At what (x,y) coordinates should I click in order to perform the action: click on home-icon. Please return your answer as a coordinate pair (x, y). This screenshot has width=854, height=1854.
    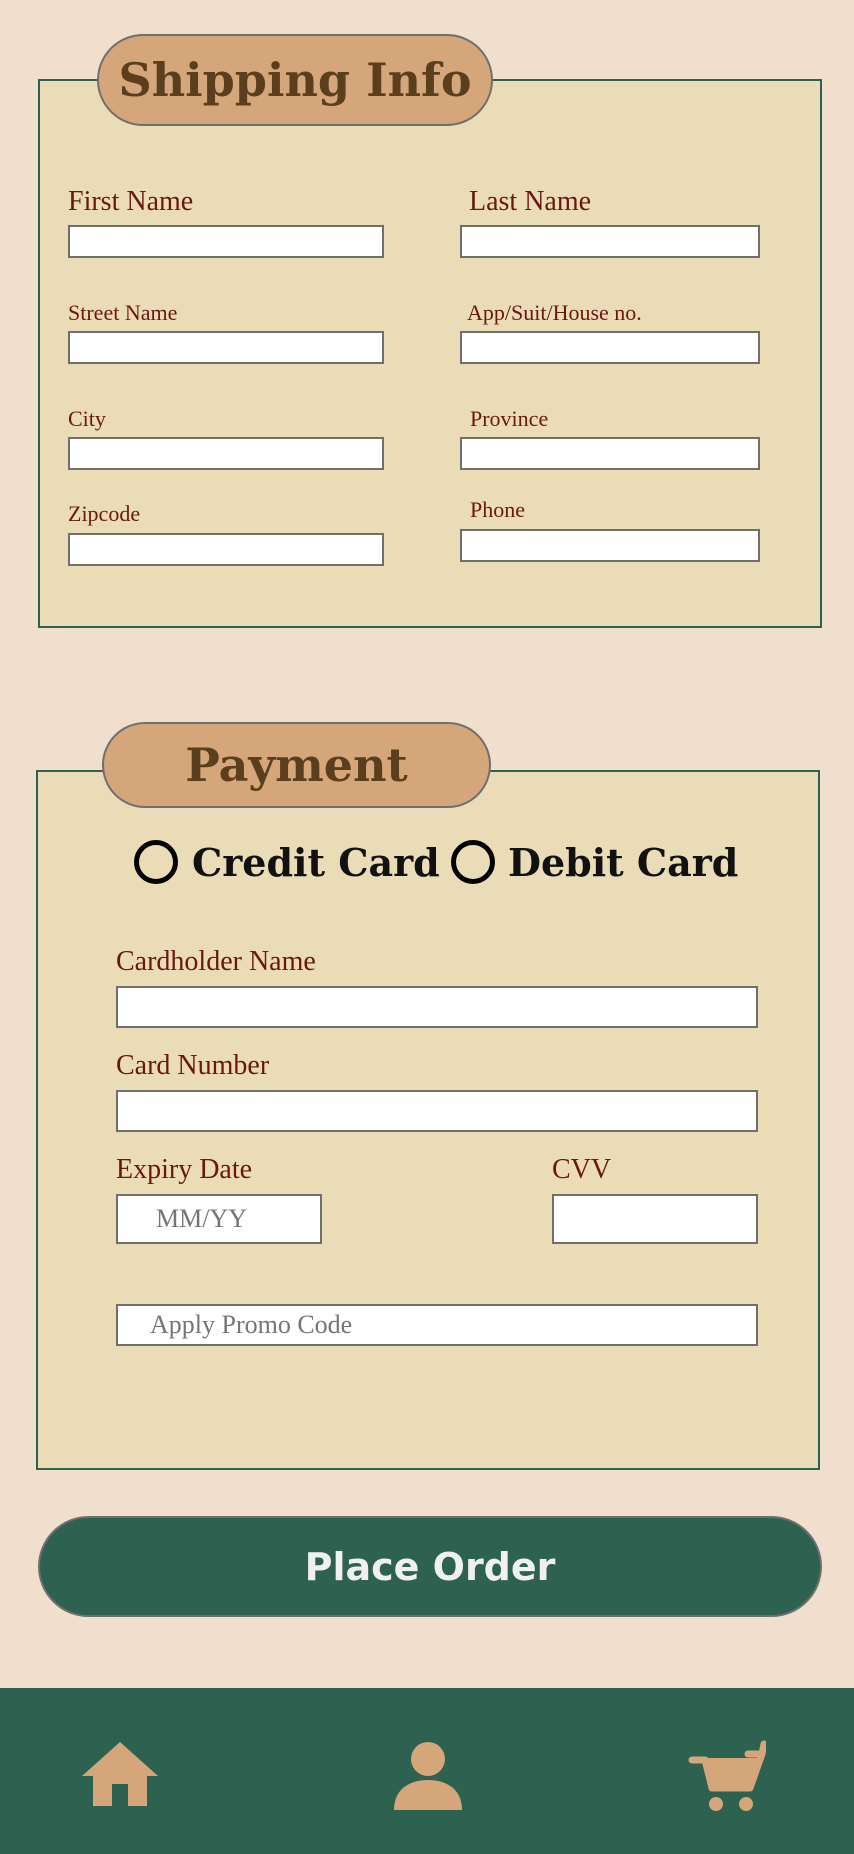
    Looking at the image, I should click on (120, 1773).